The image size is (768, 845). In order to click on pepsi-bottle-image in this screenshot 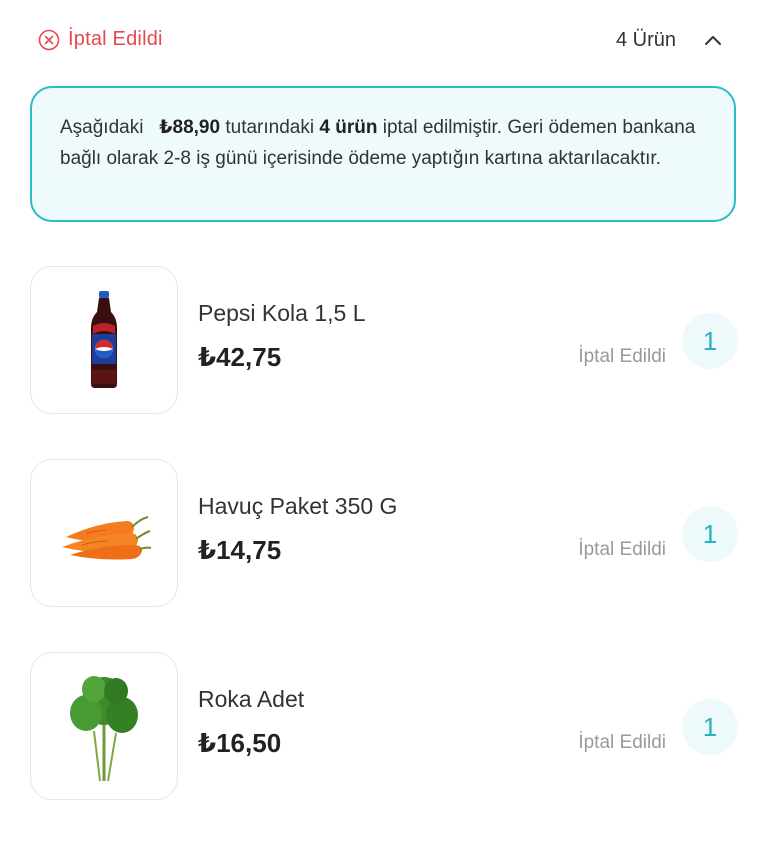, I will do `click(104, 339)`.